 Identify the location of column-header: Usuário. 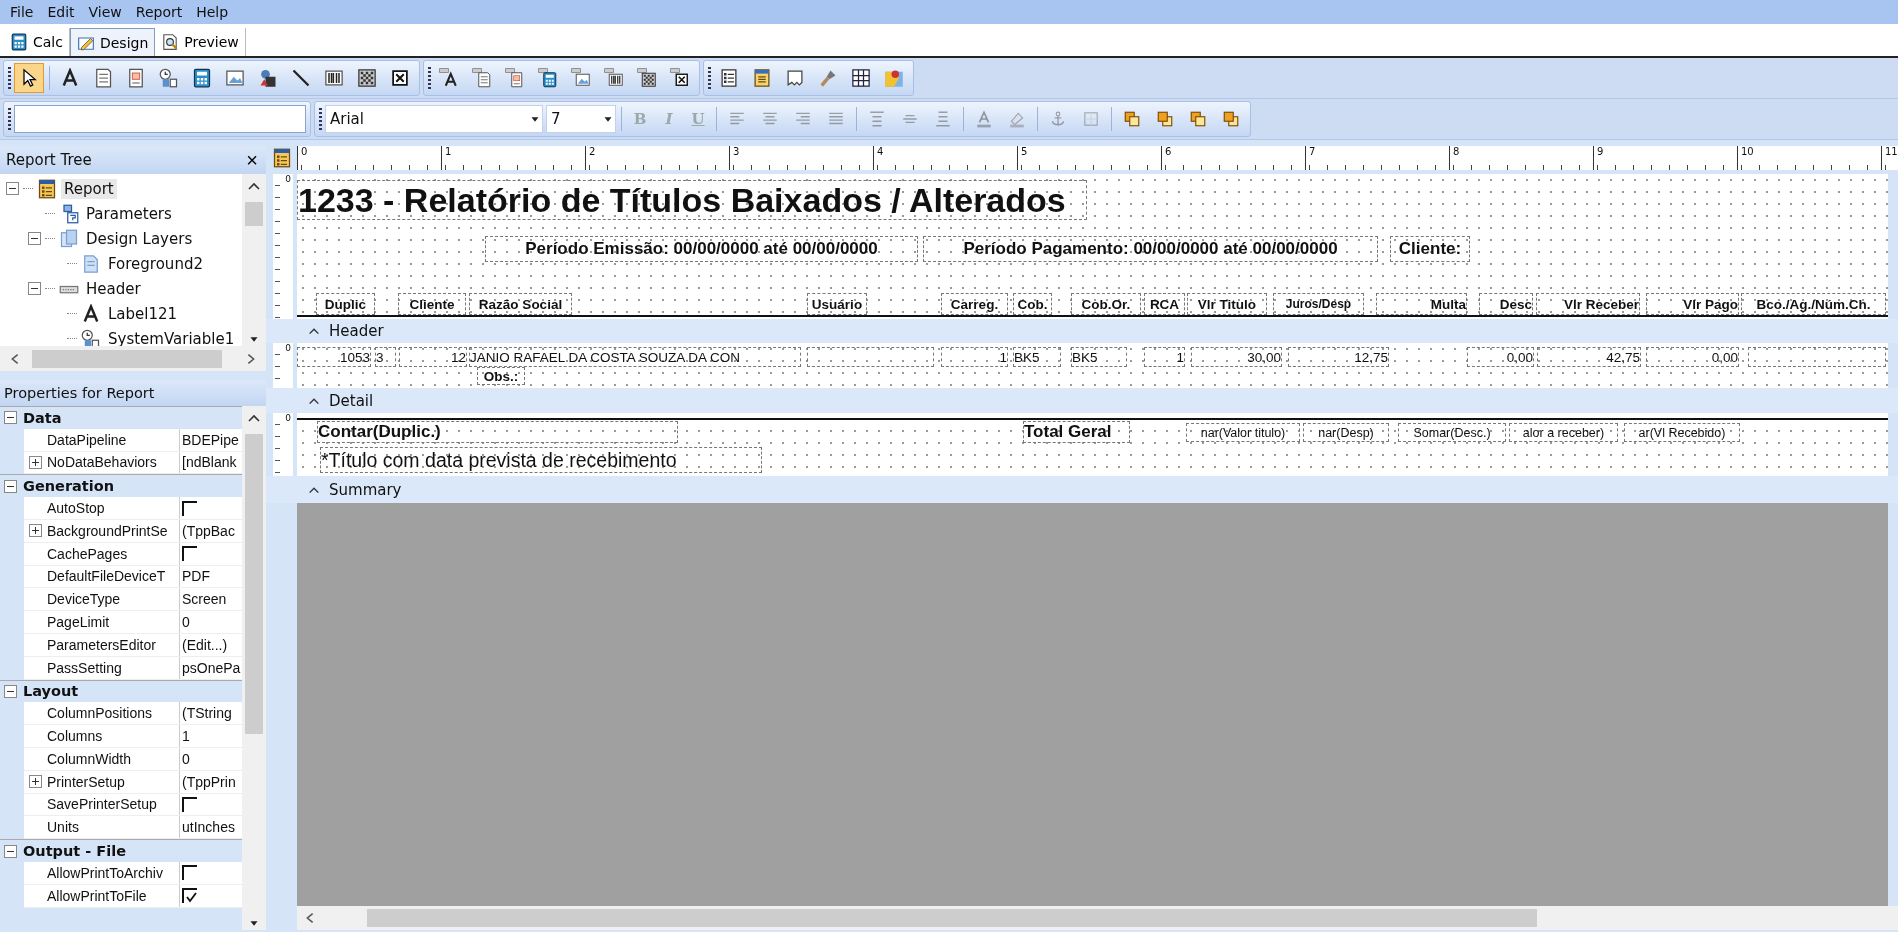
(837, 304).